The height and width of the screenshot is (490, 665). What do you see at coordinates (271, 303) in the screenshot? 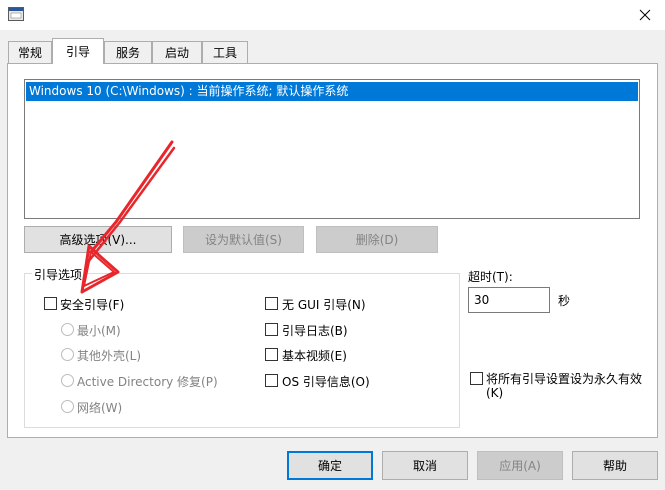
I see `no-gui-boot-checkbox` at bounding box center [271, 303].